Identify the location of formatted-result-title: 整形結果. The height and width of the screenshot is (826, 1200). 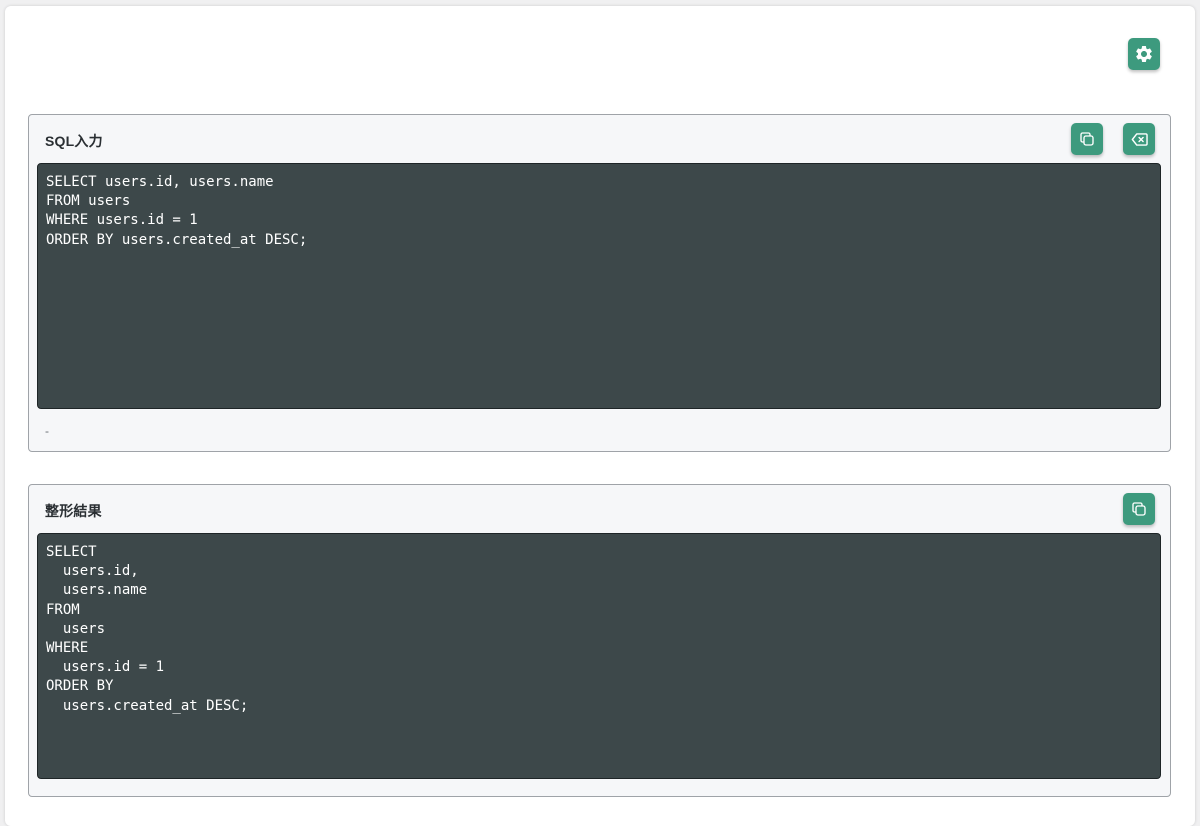
(73, 511).